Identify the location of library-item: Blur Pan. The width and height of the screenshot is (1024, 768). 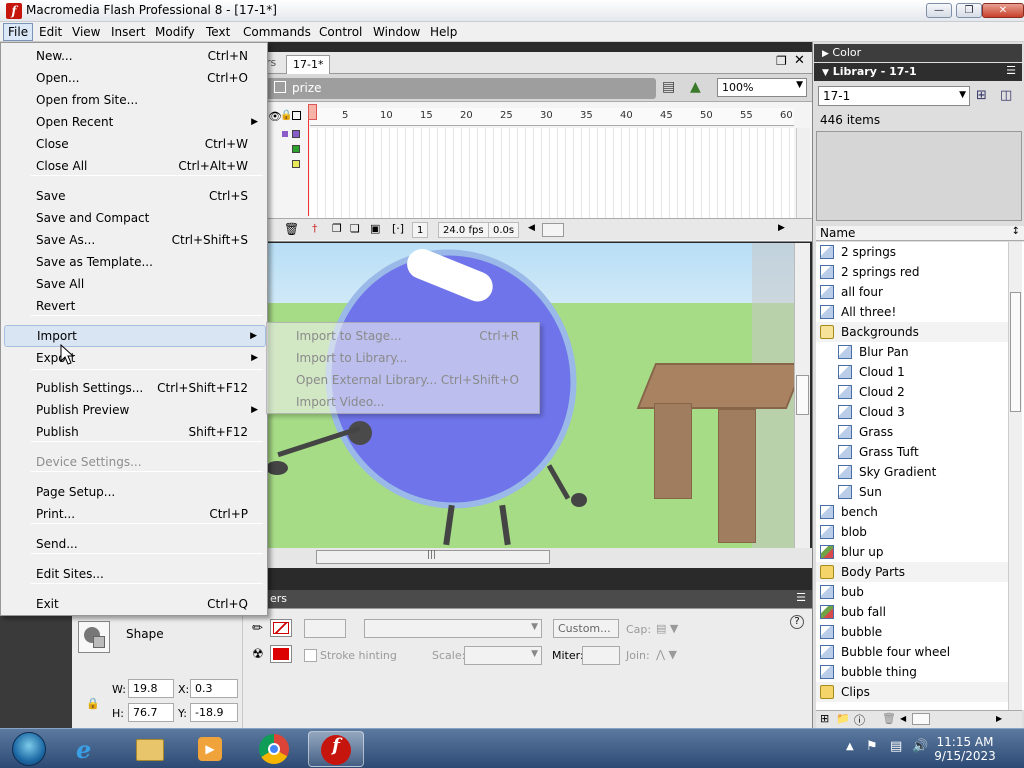
(912, 352).